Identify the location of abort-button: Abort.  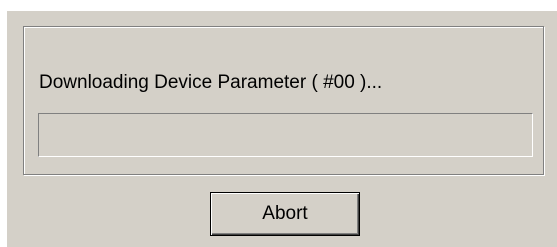
(285, 214).